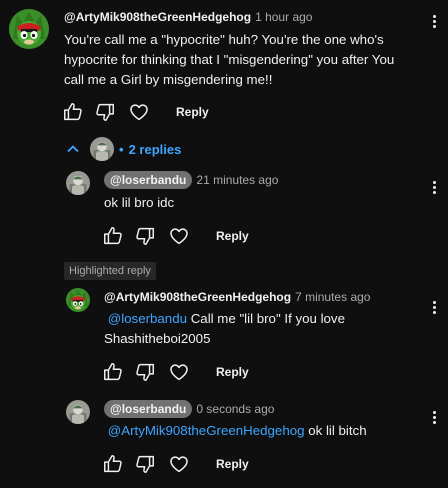  I want to click on timestamp: 0 seconds ago, so click(235, 409).